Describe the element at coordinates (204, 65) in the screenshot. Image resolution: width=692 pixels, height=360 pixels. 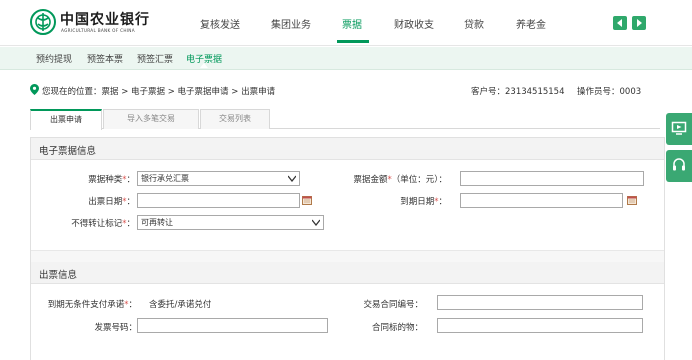
I see `subnav-active-caret` at that location.